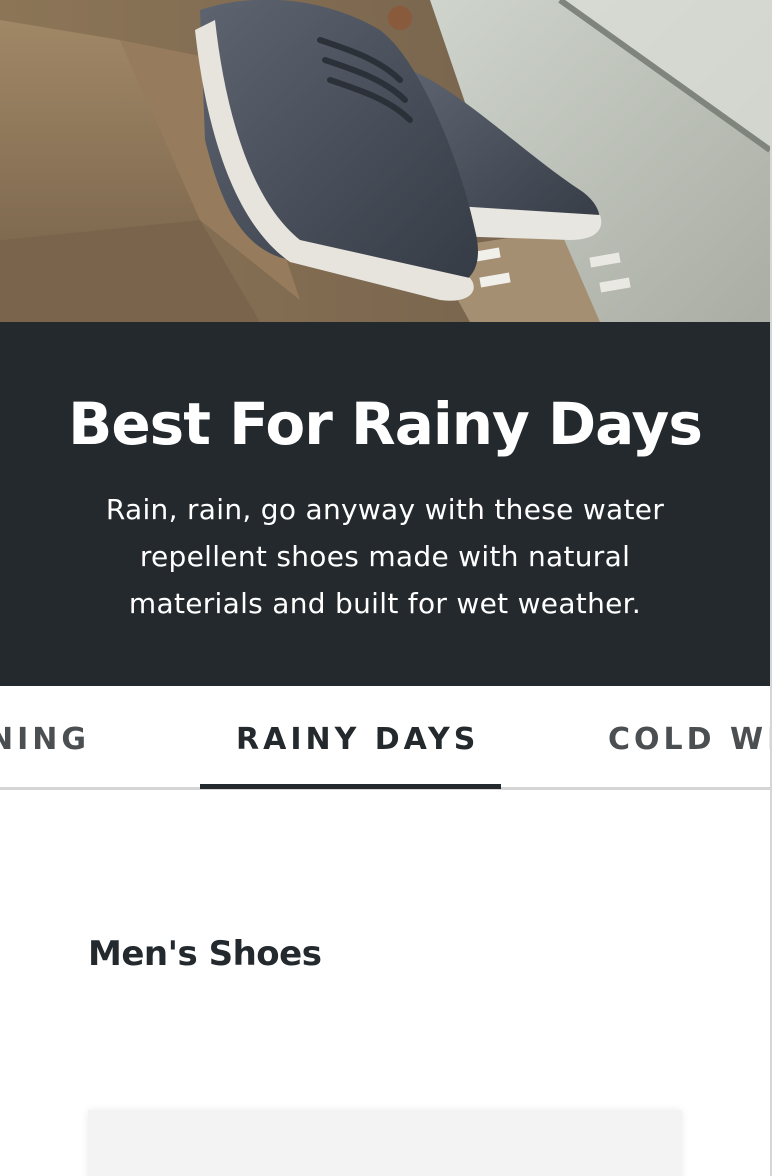 The height and width of the screenshot is (1176, 772). Describe the element at coordinates (385, 424) in the screenshot. I see `banner-title: Best For Rainy Days` at that location.